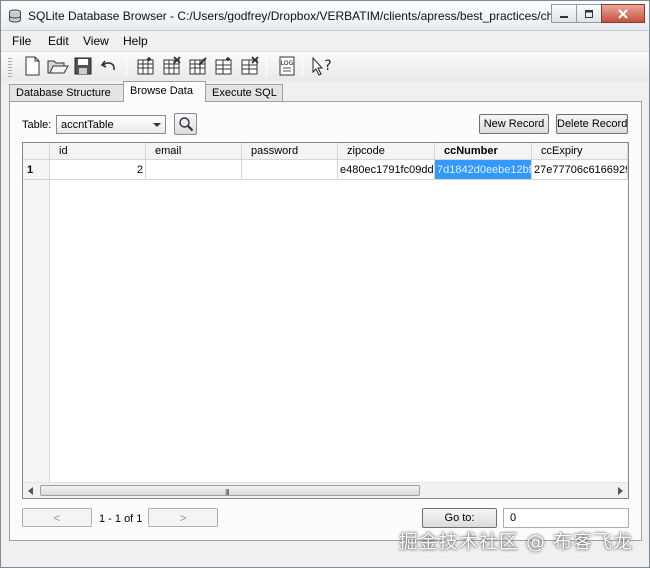 Image resolution: width=650 pixels, height=568 pixels. Describe the element at coordinates (10, 68) in the screenshot. I see `toolbar-grip` at that location.